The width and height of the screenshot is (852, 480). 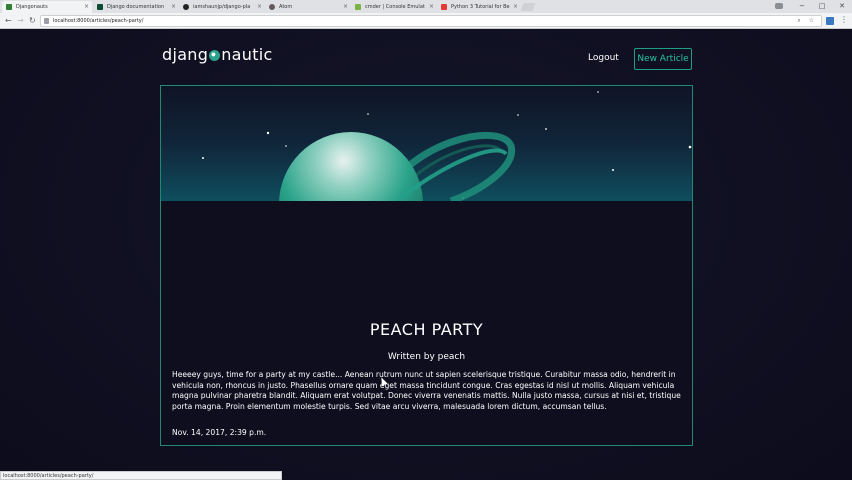 I want to click on back-arrow-icon: ←, so click(x=8, y=20).